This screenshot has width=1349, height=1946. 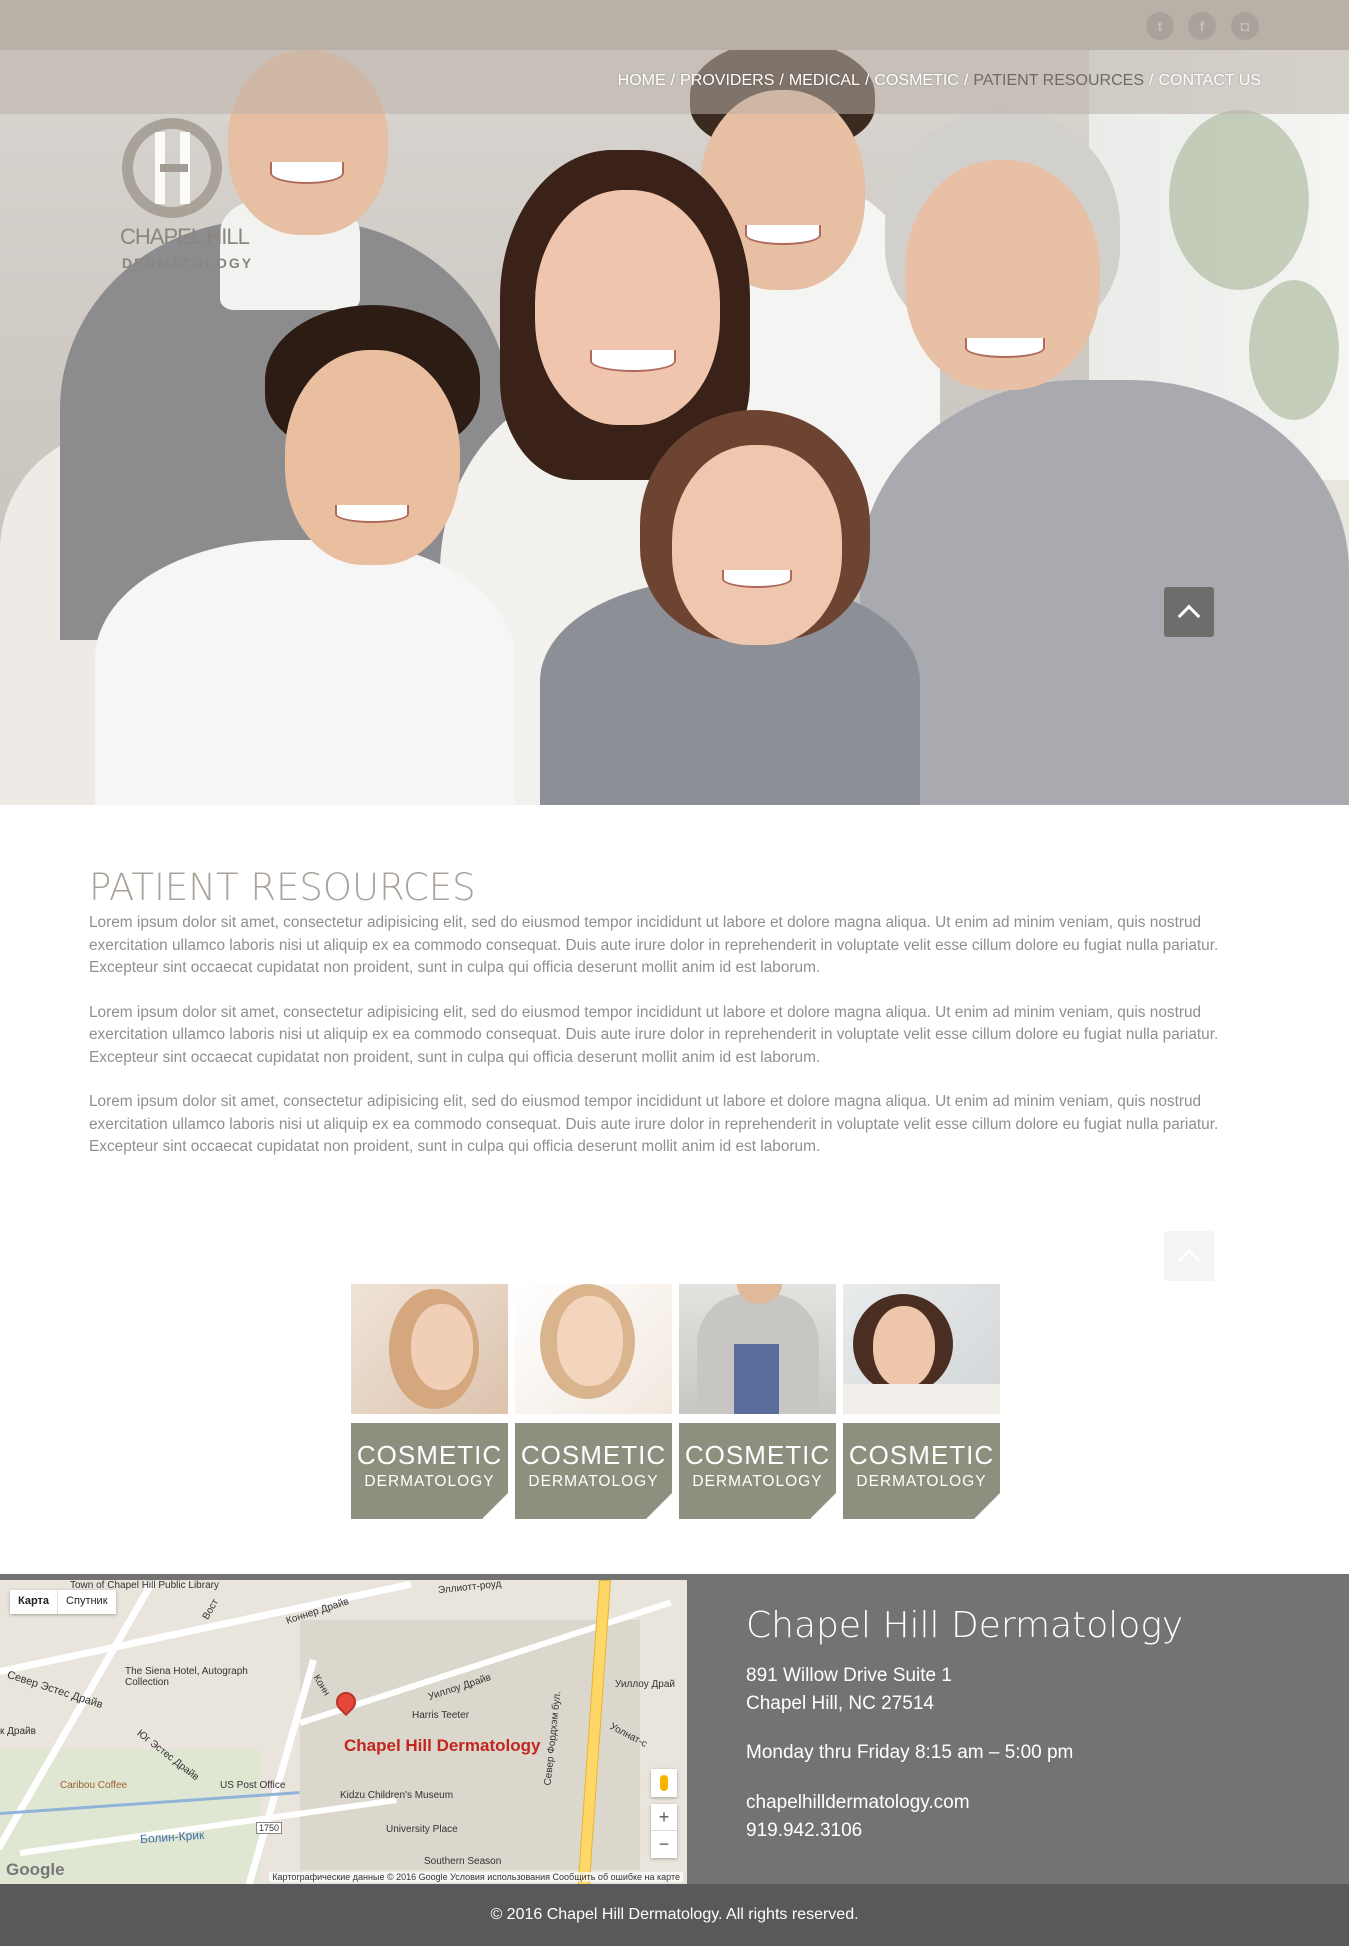 I want to click on map-label: Southern Season, so click(x=463, y=1861).